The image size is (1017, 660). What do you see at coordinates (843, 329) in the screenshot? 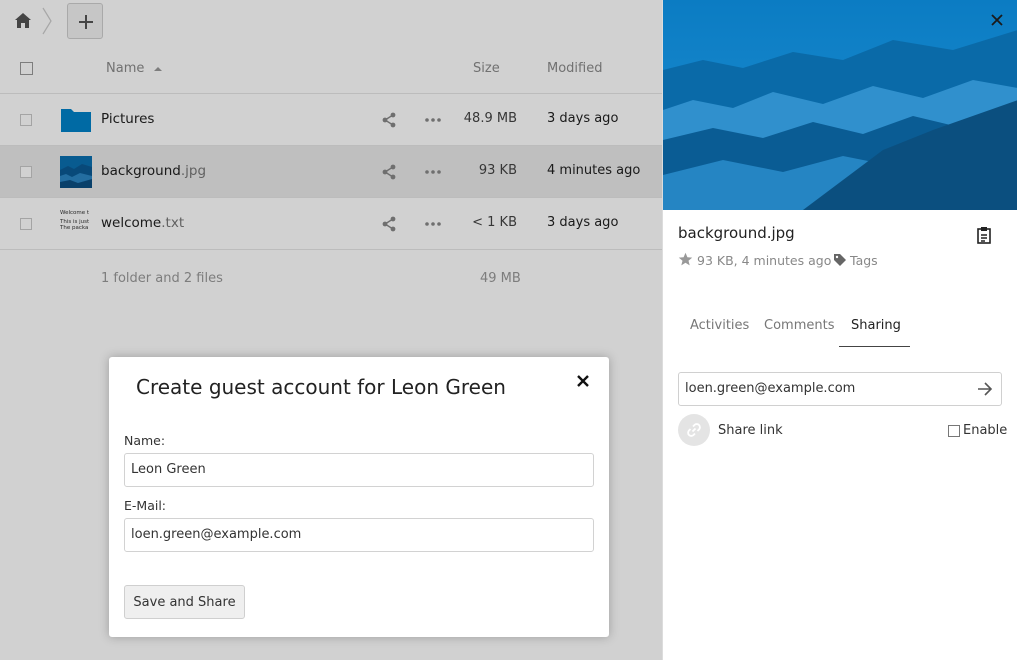
I see `sidebar-tabs: Activities Comments Sharing` at bounding box center [843, 329].